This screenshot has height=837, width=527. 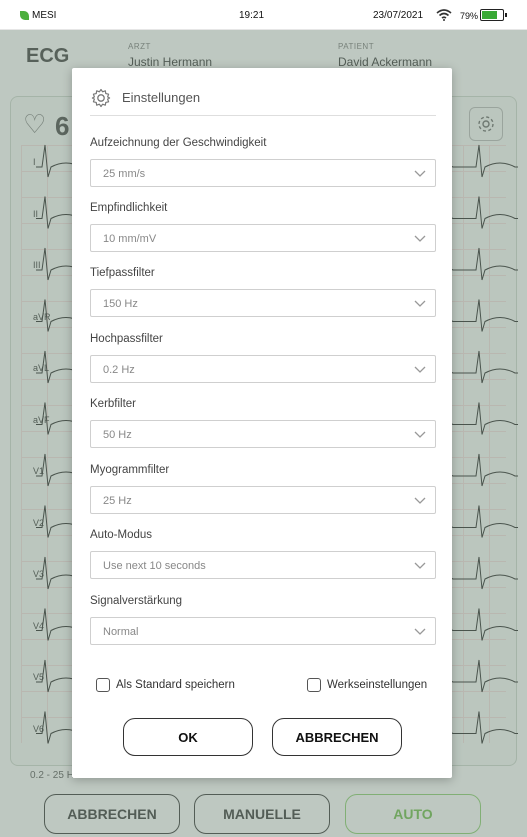 I want to click on auto-mode-select: Use next 10 seconds, so click(x=263, y=565).